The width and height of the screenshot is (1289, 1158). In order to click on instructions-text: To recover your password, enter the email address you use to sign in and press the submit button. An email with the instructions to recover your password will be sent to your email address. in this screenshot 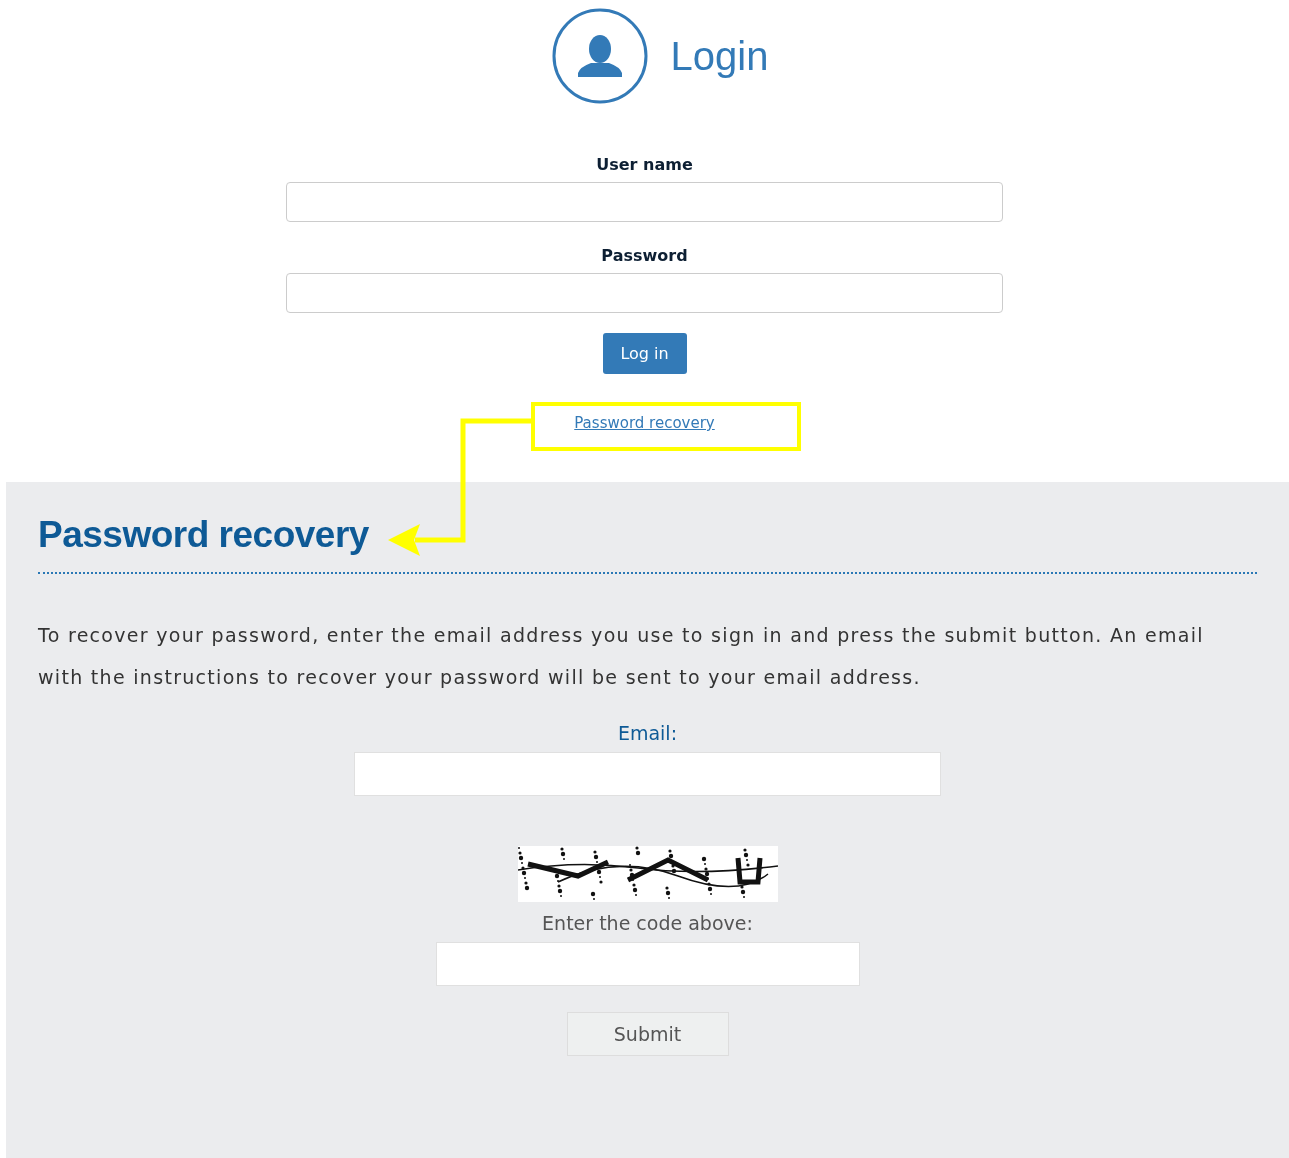, I will do `click(621, 656)`.